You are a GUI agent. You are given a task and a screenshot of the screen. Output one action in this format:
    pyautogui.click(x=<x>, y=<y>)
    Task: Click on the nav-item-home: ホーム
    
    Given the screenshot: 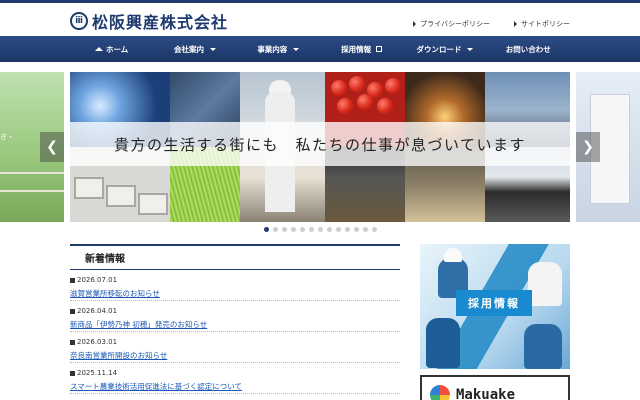 What is the action you would take?
    pyautogui.click(x=111, y=49)
    